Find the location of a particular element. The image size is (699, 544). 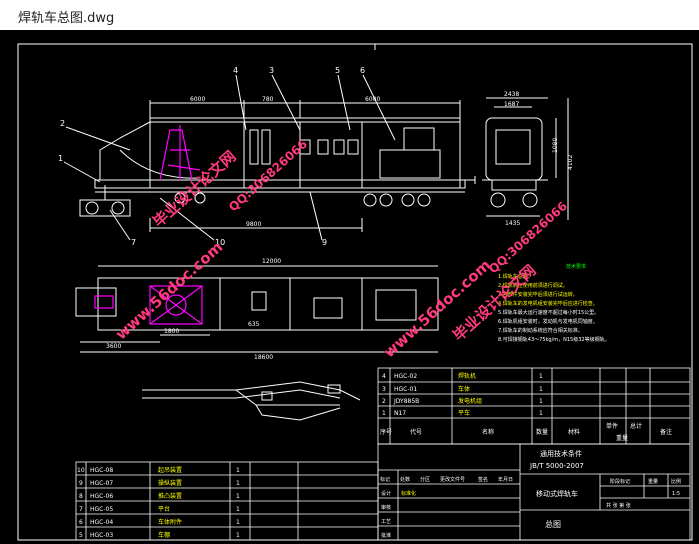

svg-text: HGC-06 is located at coordinates (101, 496).